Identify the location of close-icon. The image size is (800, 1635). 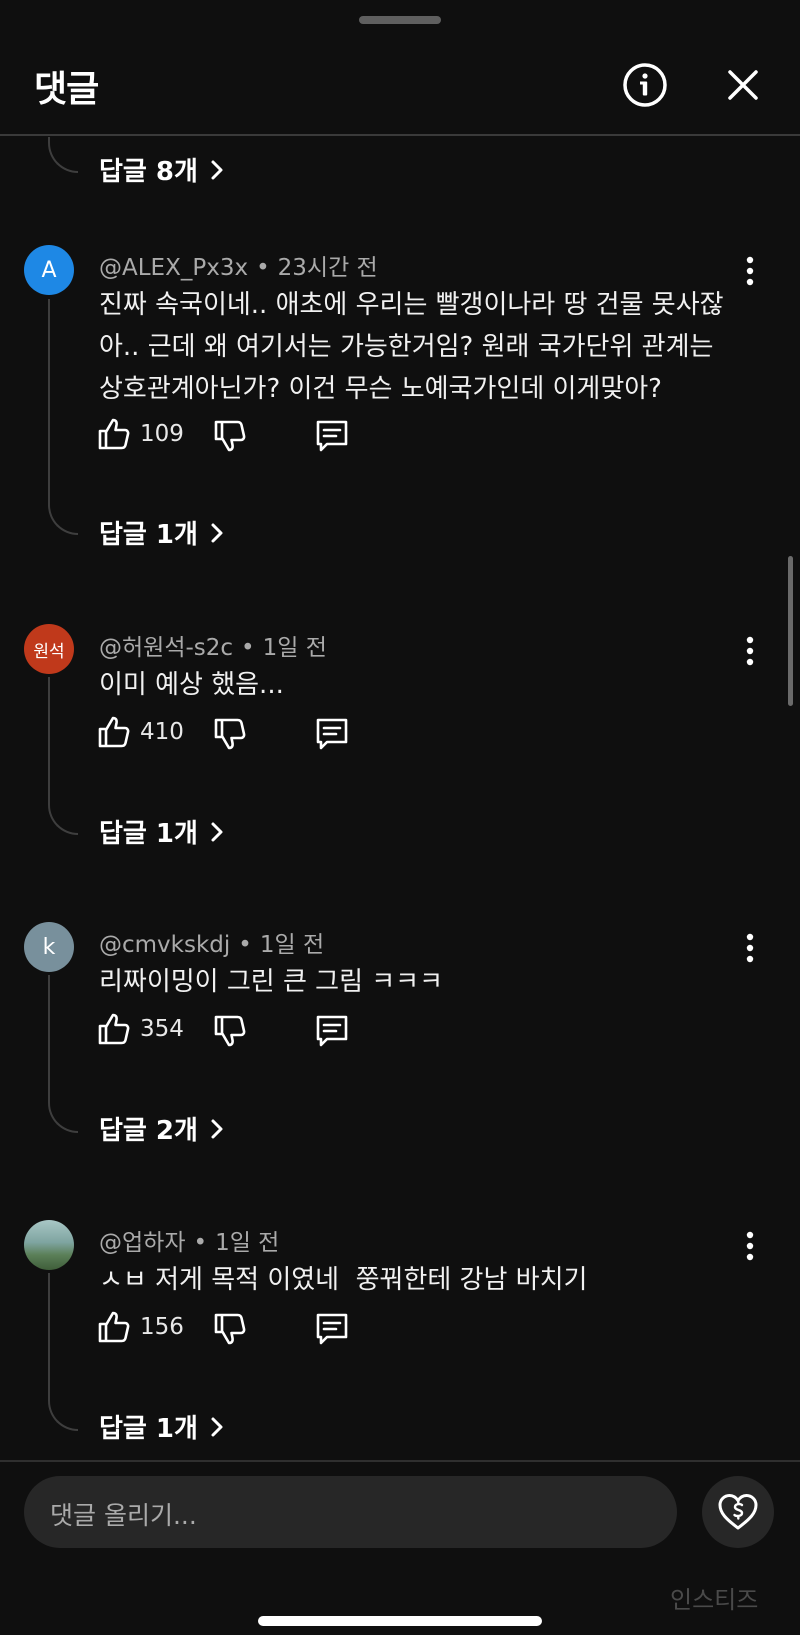
(743, 85).